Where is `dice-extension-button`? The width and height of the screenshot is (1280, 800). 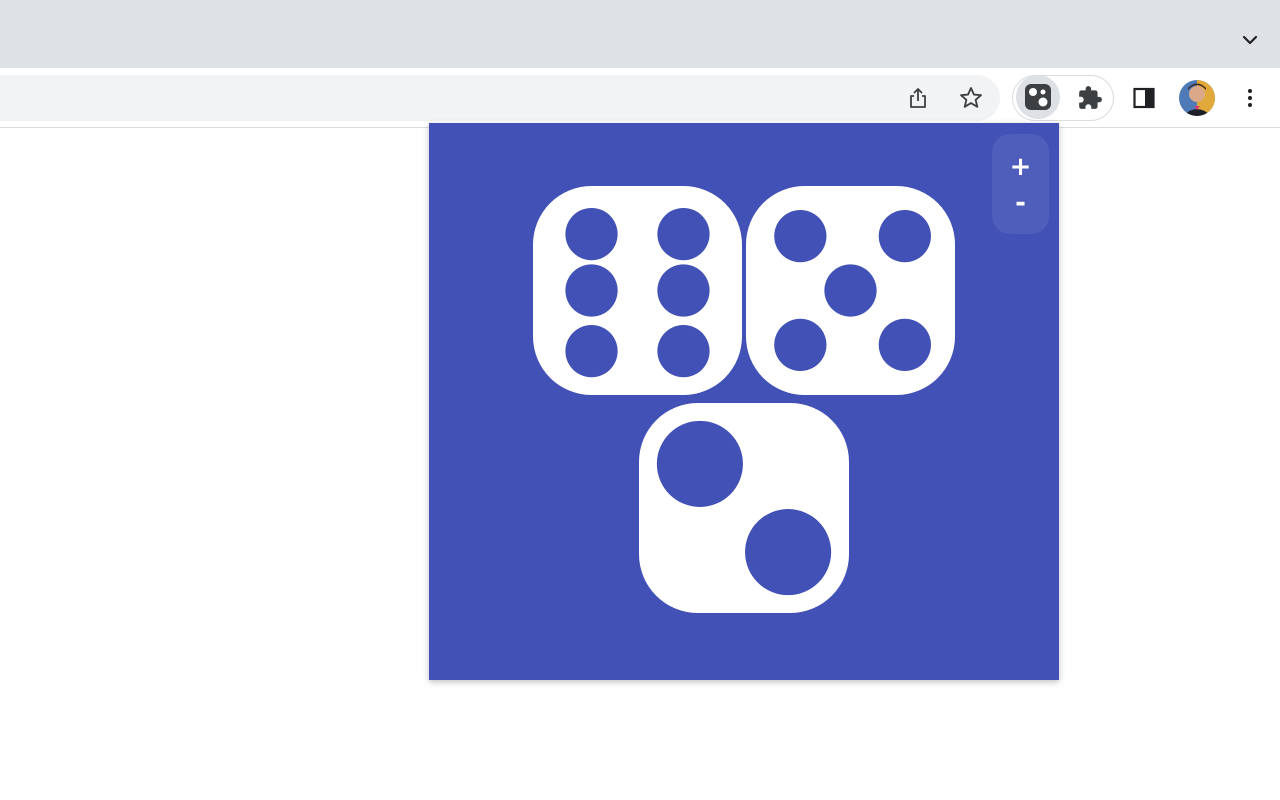
dice-extension-button is located at coordinates (1038, 97).